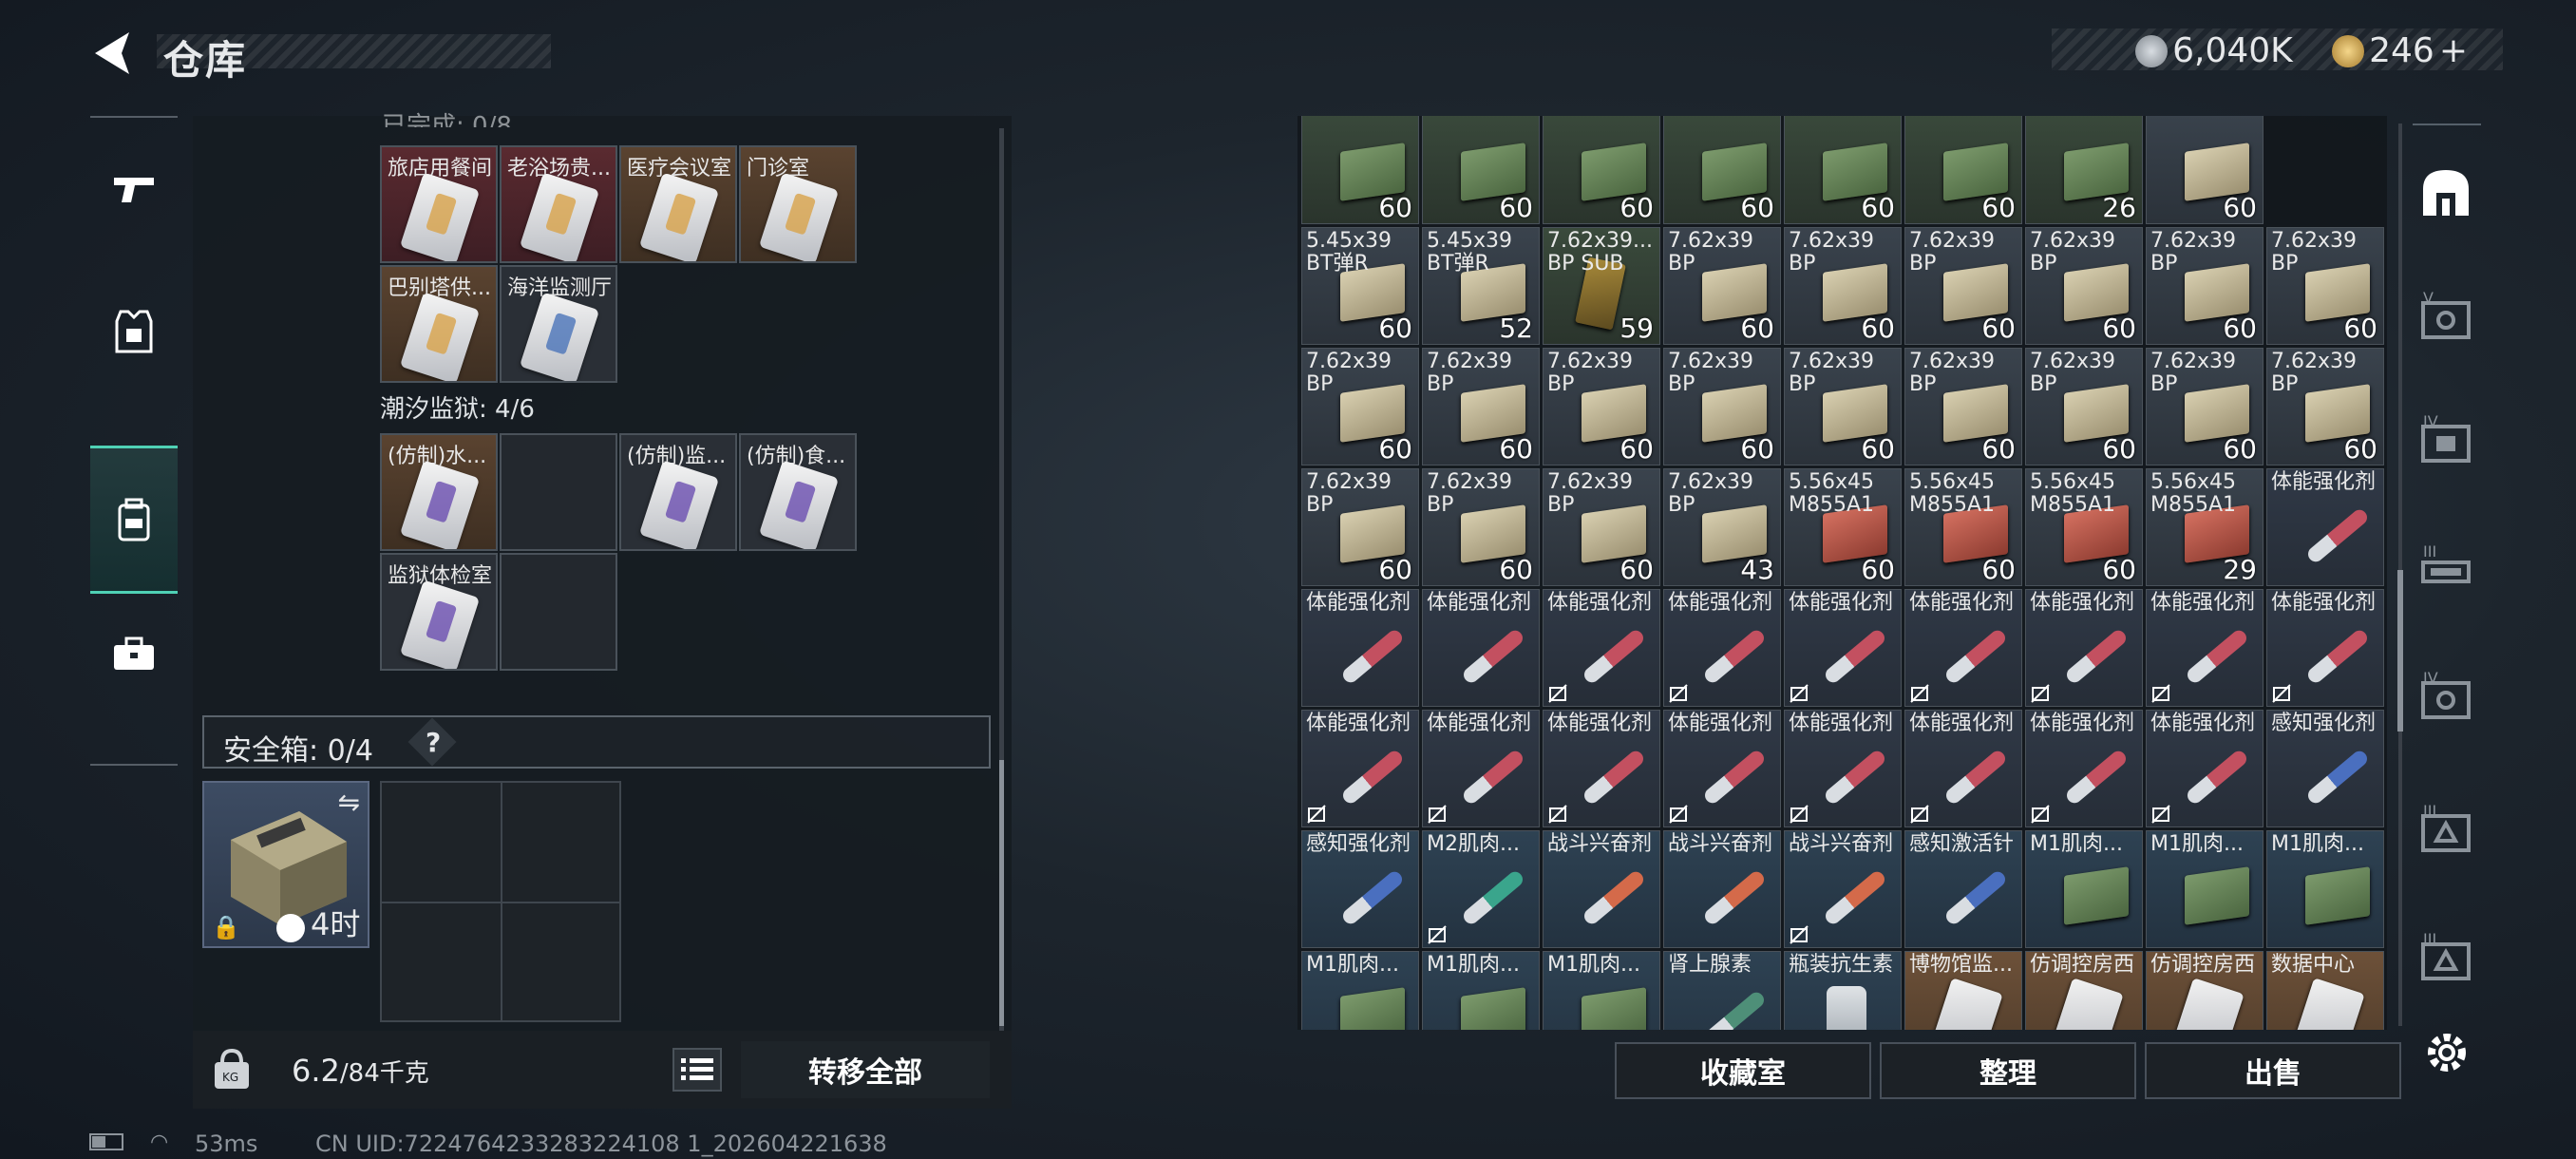  What do you see at coordinates (285, 864) in the screenshot?
I see `safe-box-item: ⇋ 🔒 4时` at bounding box center [285, 864].